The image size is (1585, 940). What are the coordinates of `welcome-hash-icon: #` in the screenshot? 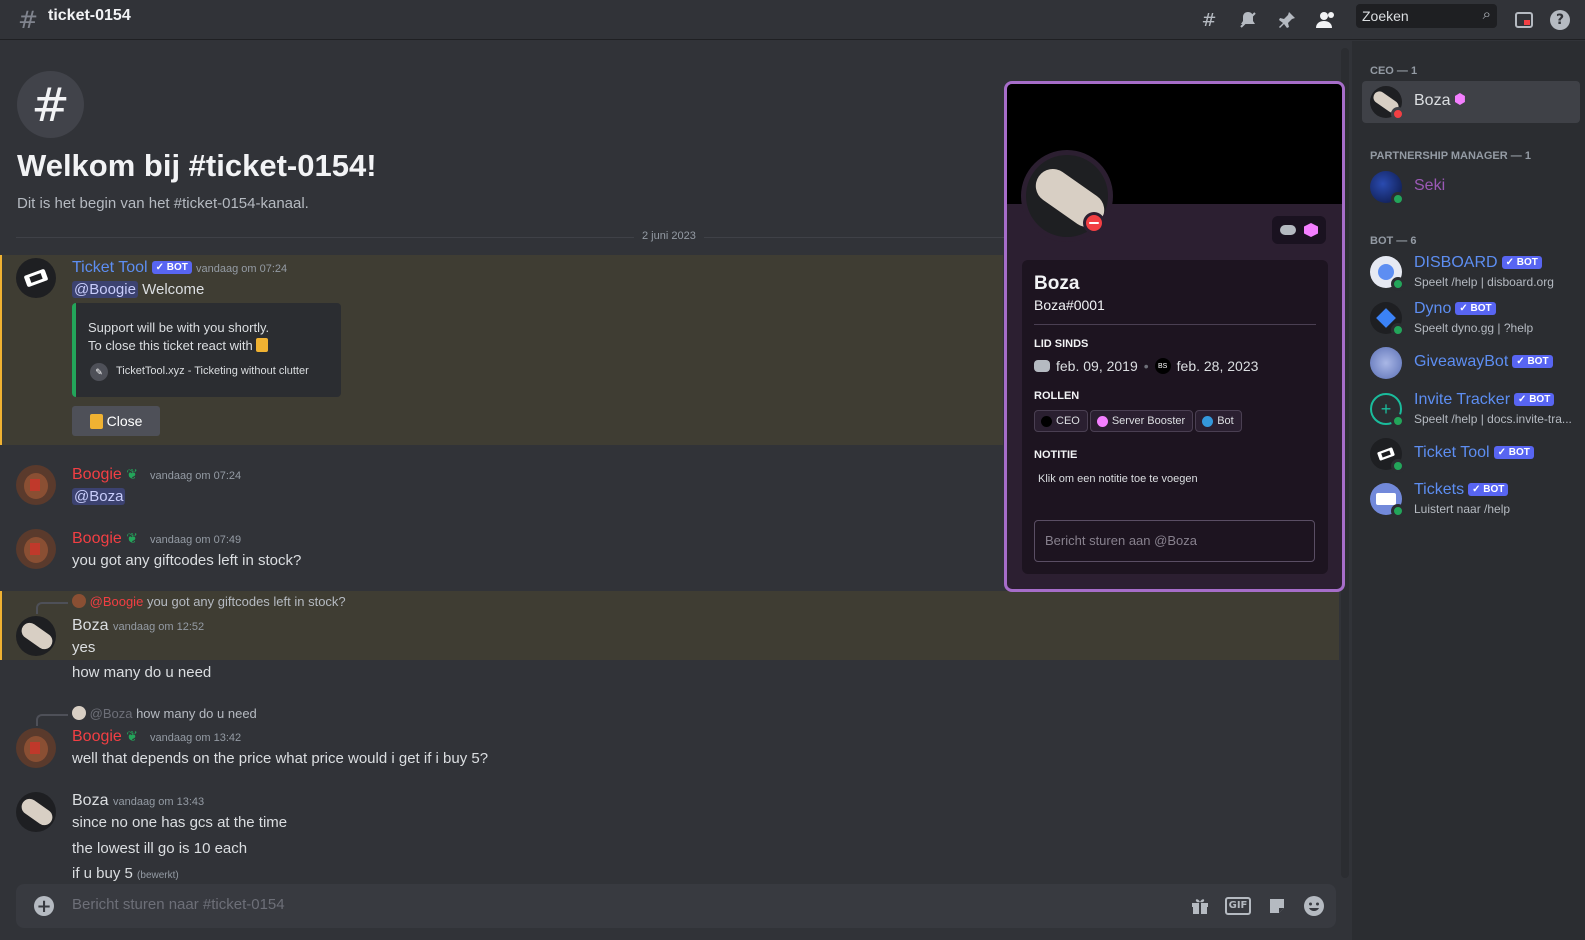 It's located at (50, 104).